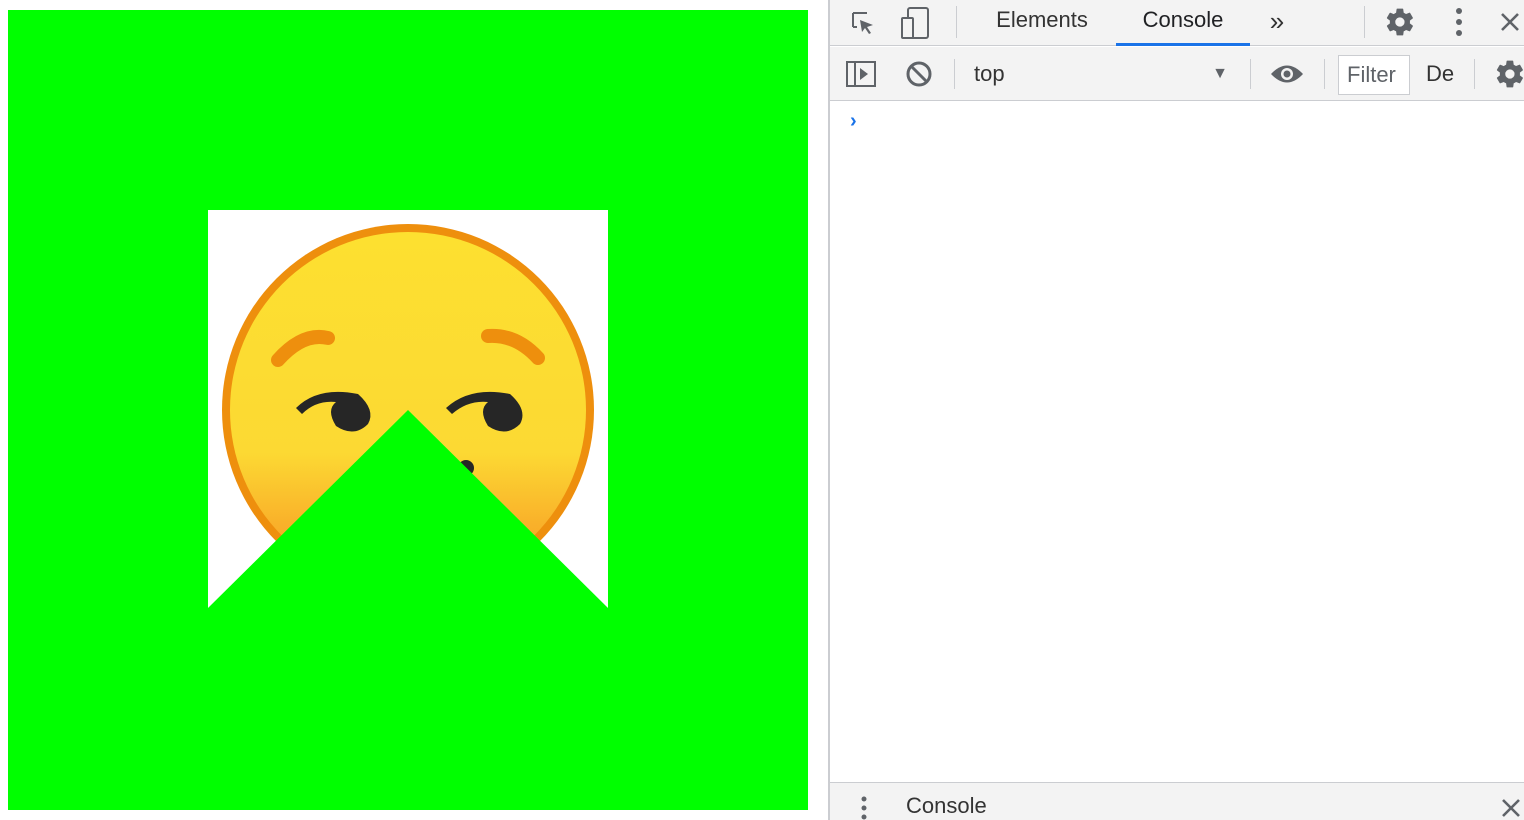 This screenshot has width=1524, height=820. I want to click on toolbar-separator, so click(954, 74).